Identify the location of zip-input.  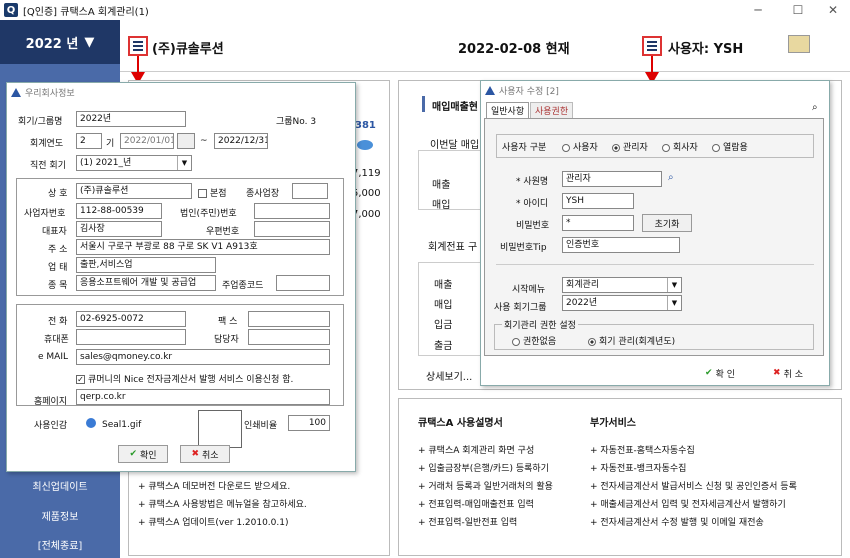
(292, 229).